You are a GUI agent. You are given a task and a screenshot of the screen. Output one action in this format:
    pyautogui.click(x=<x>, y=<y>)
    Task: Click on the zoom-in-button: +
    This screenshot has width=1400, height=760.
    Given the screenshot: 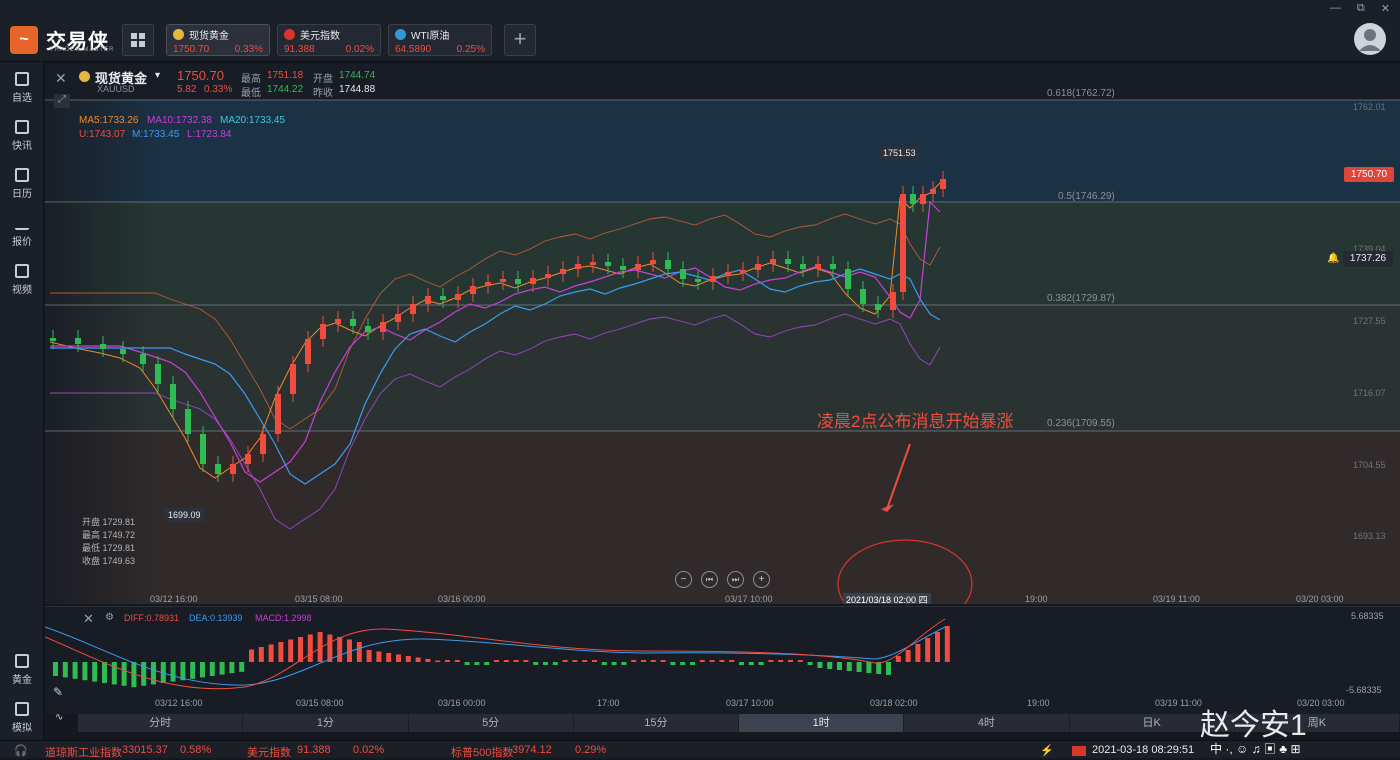 What is the action you would take?
    pyautogui.click(x=761, y=579)
    